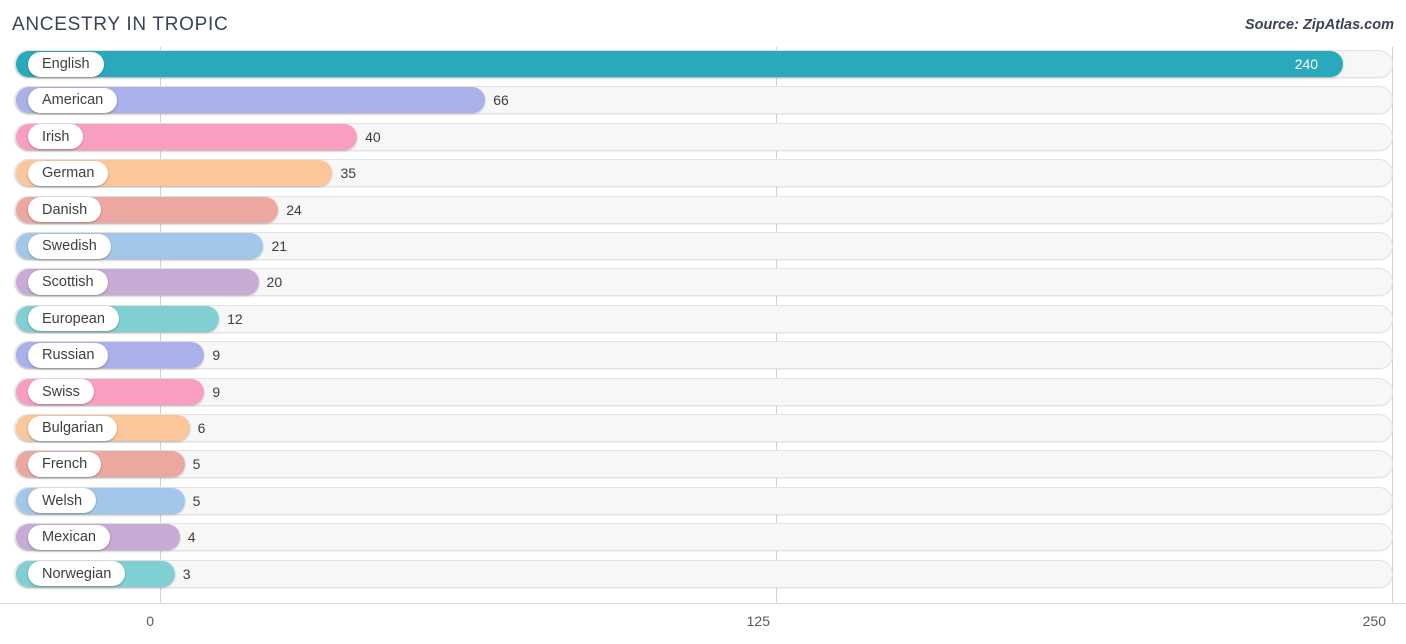 Image resolution: width=1406 pixels, height=644 pixels. I want to click on page-title: ANCESTRY IN TROPIC, so click(120, 24).